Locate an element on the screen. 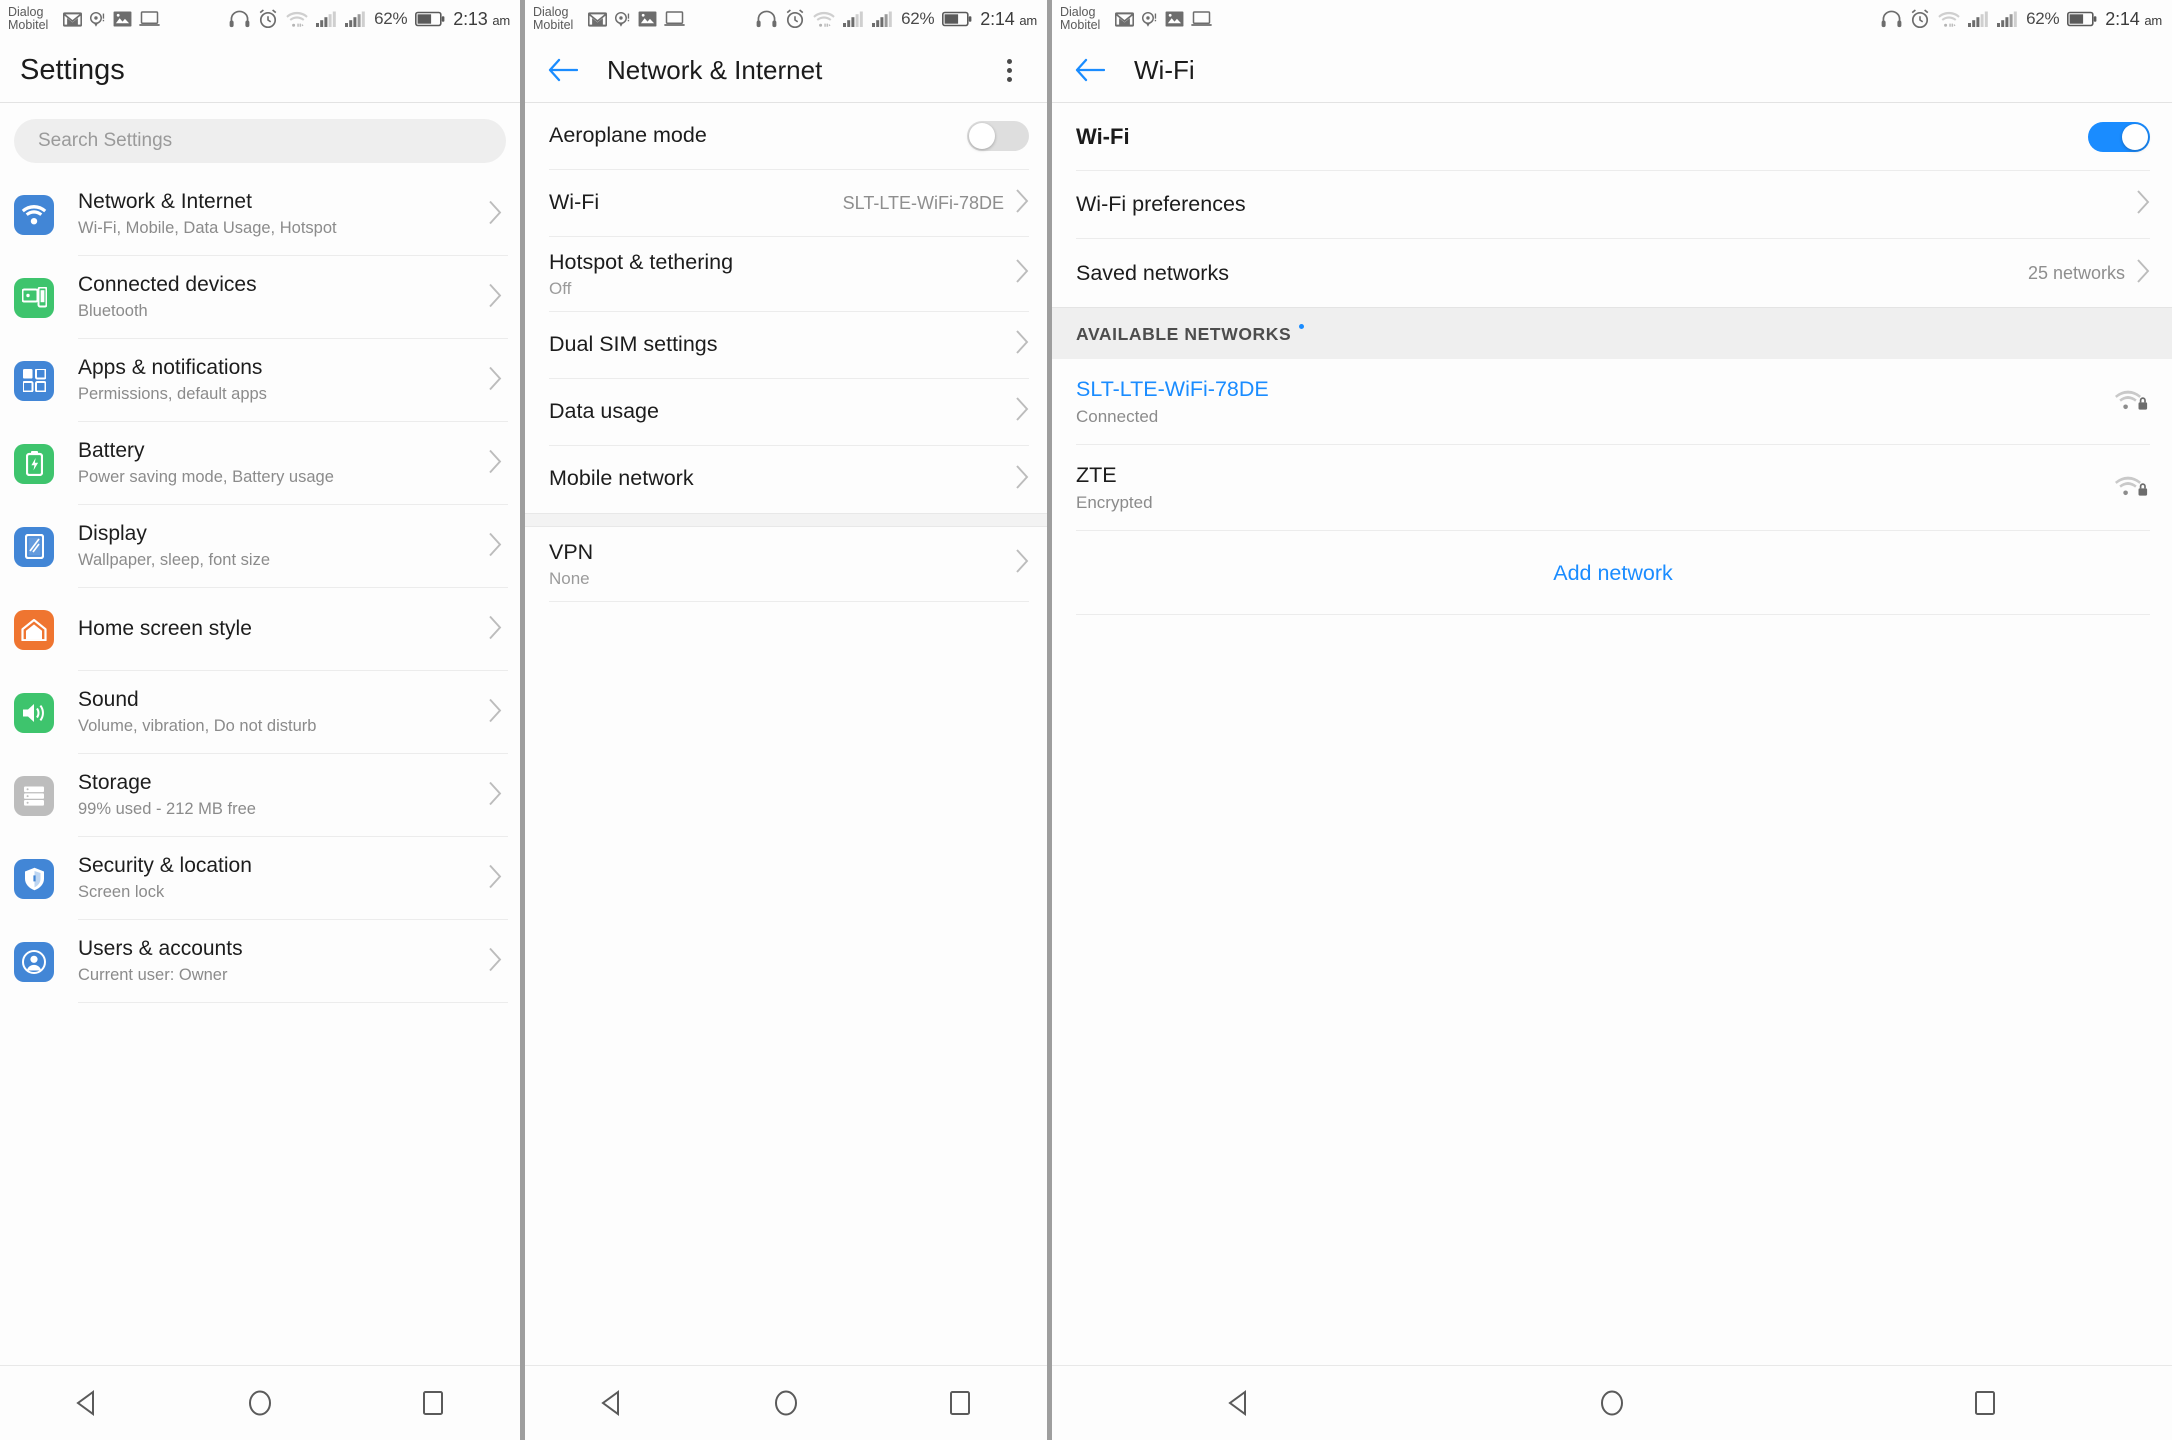 The height and width of the screenshot is (1440, 2172). list-item-hotspot-tethering: Hotspot & tethering Off is located at coordinates (786, 274).